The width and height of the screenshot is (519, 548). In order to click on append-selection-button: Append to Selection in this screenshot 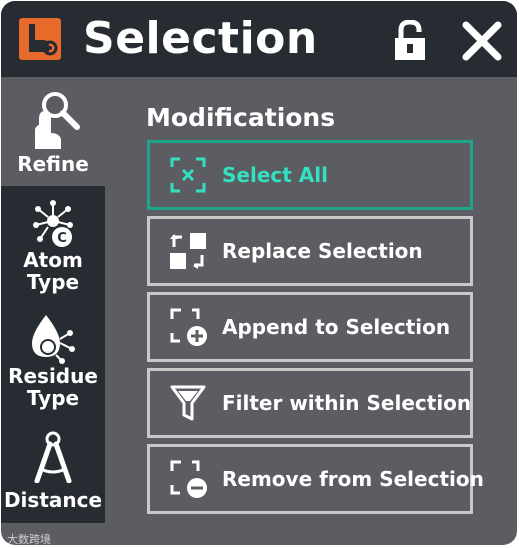, I will do `click(310, 327)`.